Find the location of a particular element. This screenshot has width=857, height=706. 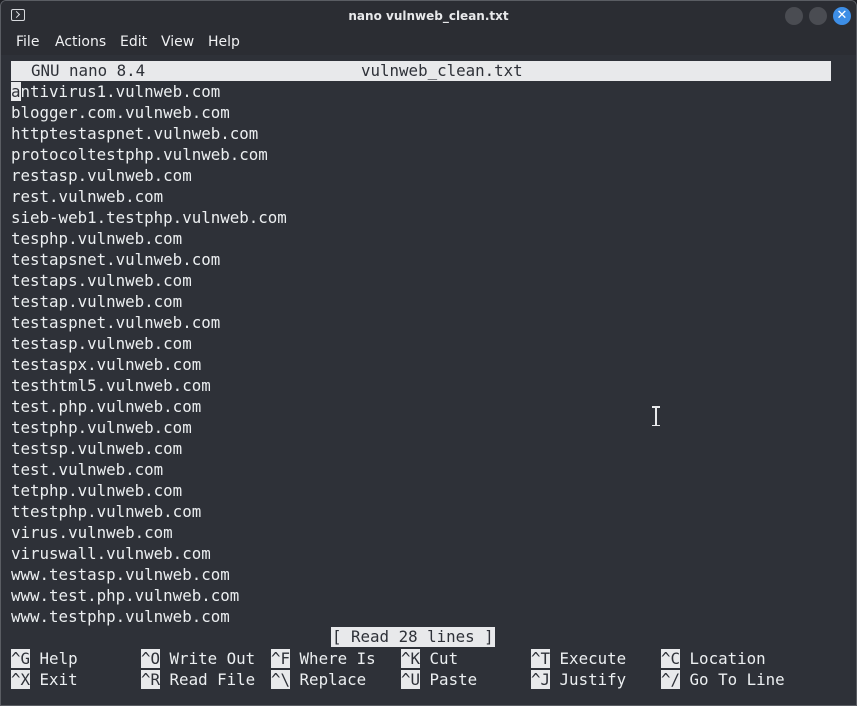

shortcut-item: ^G Help is located at coordinates (76, 658).